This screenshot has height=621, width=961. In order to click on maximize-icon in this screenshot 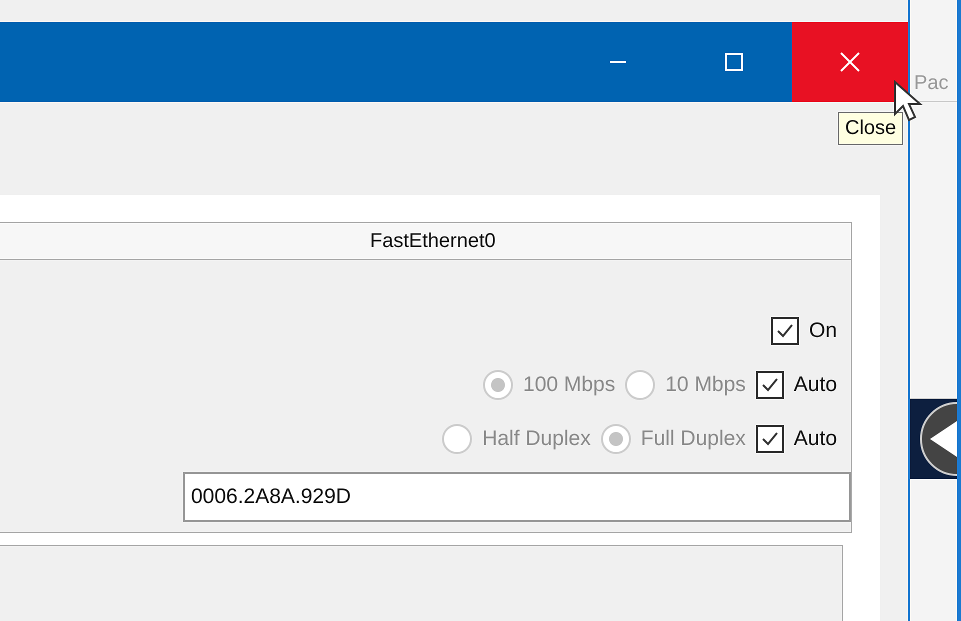, I will do `click(734, 62)`.